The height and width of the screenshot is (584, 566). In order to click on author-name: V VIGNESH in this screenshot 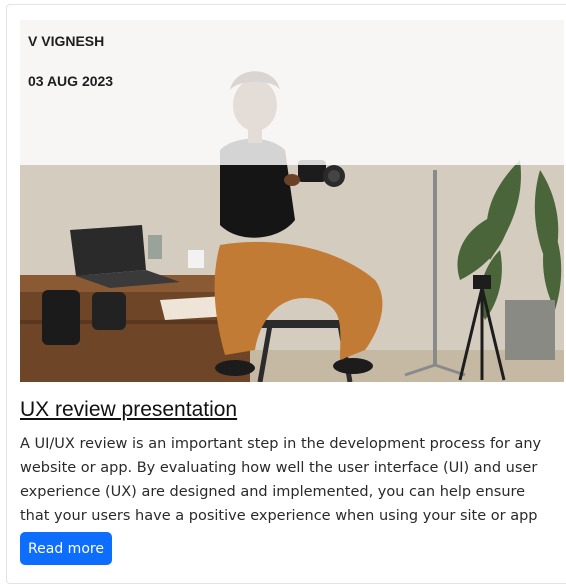, I will do `click(66, 41)`.